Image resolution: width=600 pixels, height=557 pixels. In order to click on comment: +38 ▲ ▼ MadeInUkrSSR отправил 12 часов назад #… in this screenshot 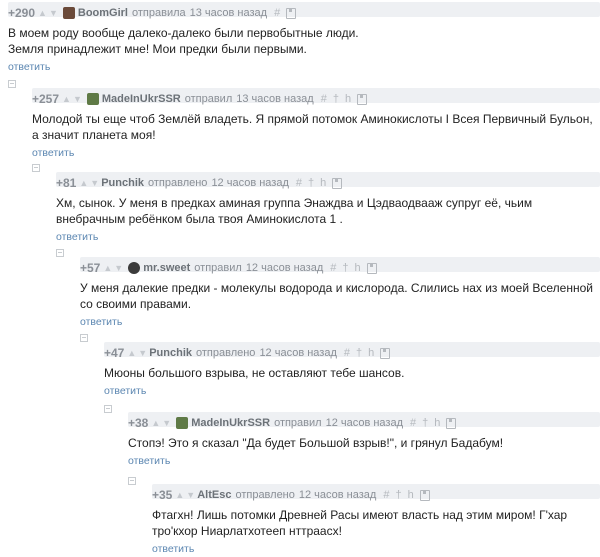, I will do `click(364, 440)`.